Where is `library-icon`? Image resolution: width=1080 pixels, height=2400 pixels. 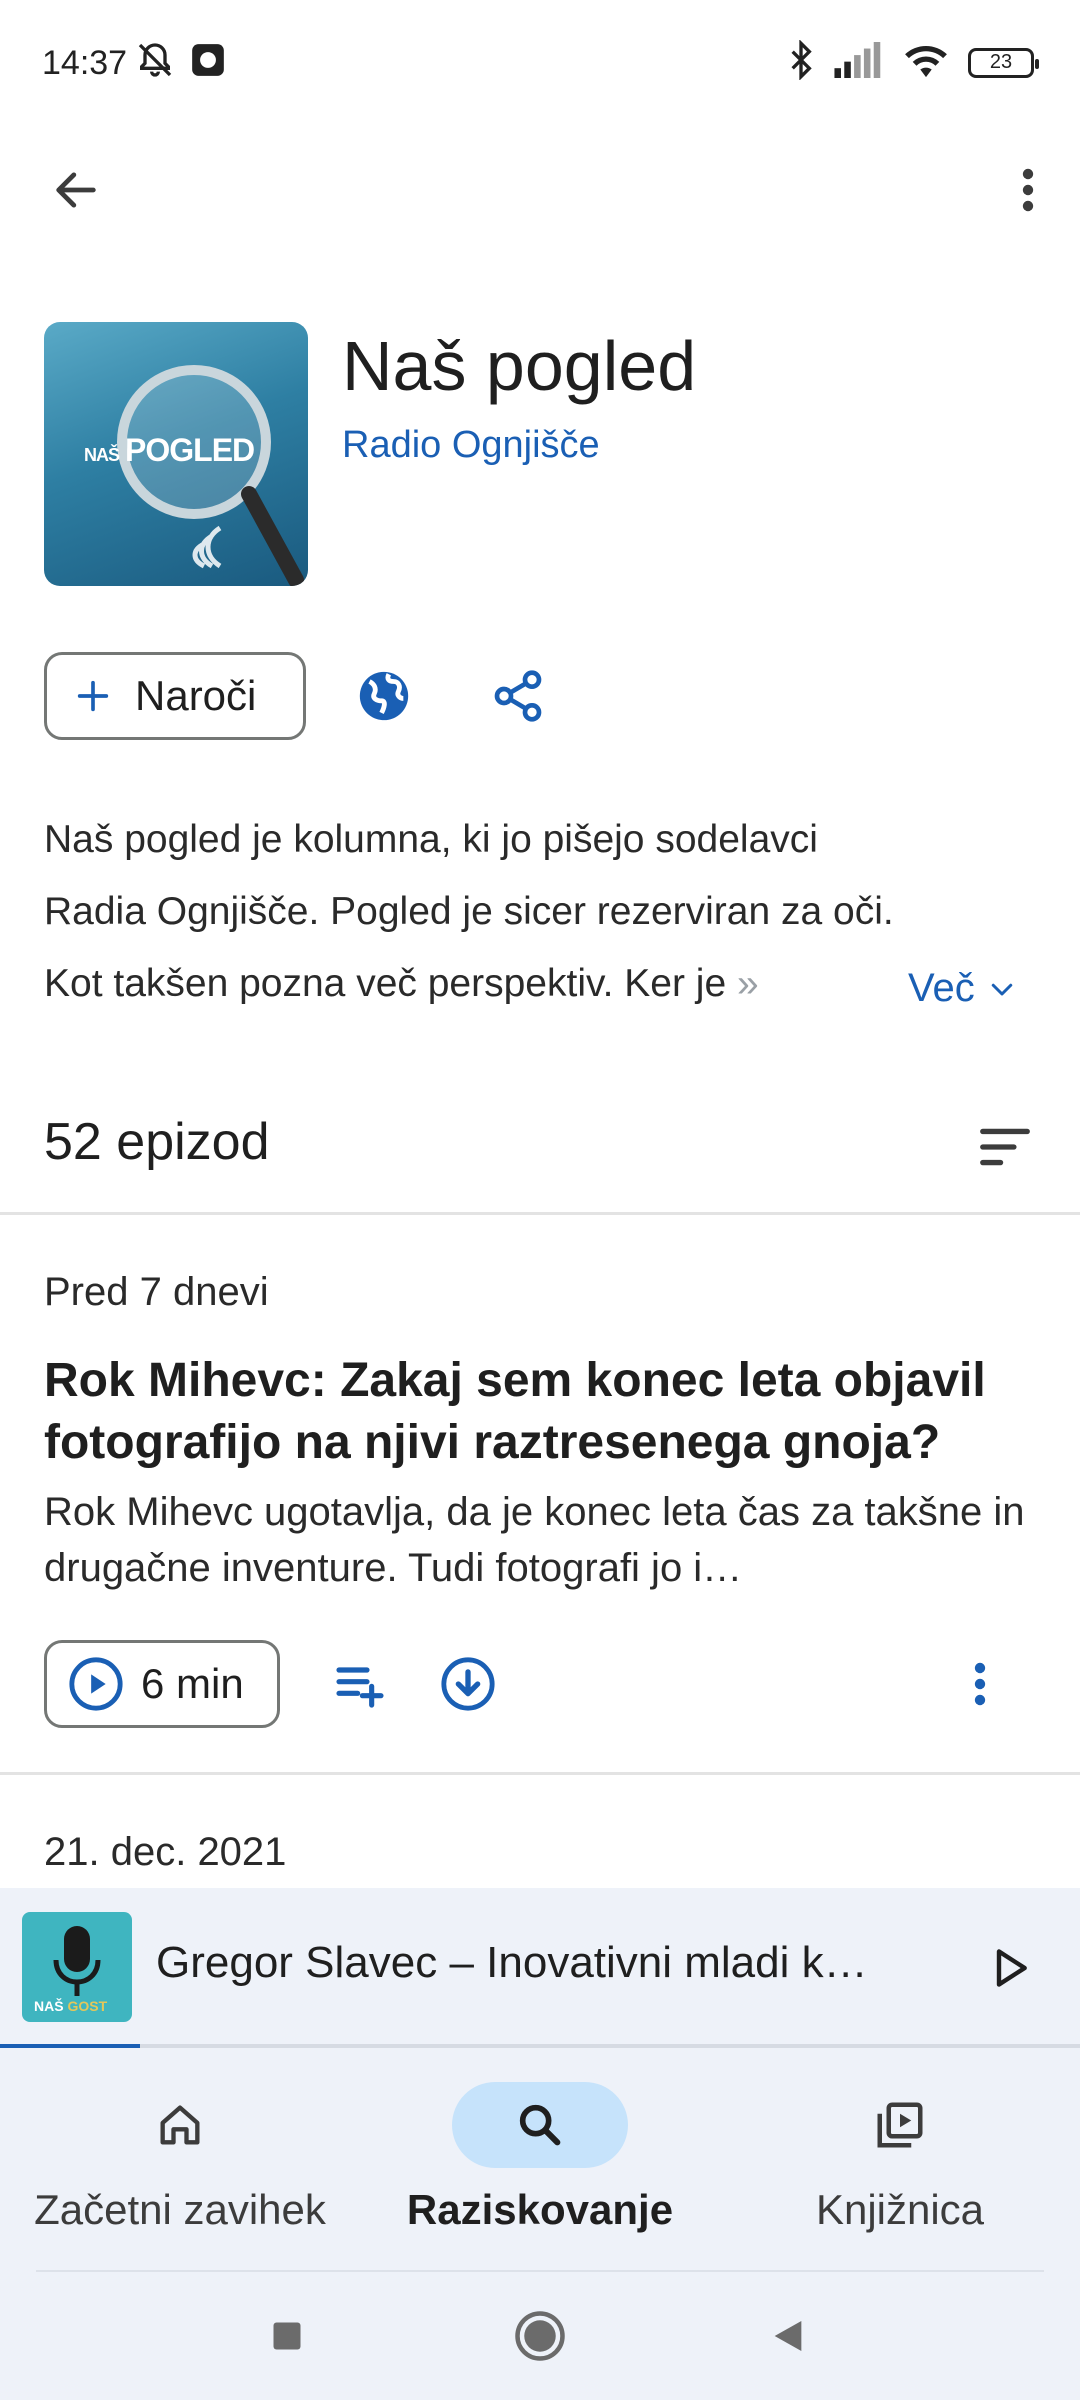
library-icon is located at coordinates (900, 2125).